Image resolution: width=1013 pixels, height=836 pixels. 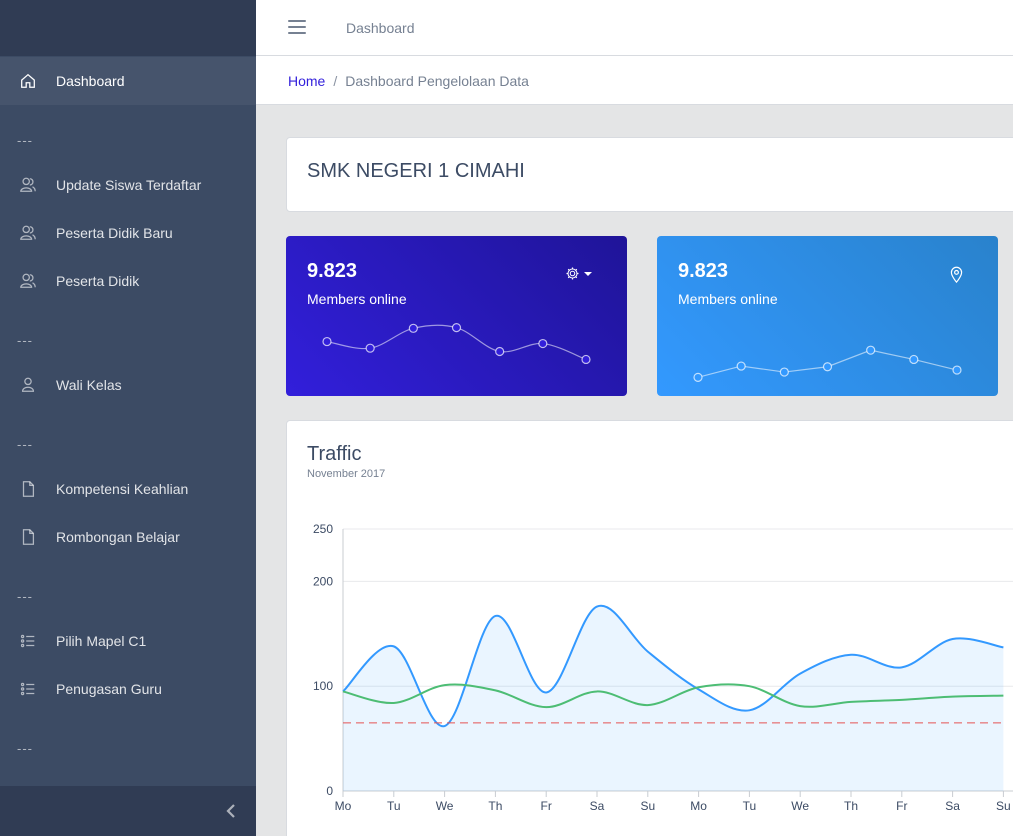 What do you see at coordinates (329, 791) in the screenshot?
I see `y-tick-label: 0` at bounding box center [329, 791].